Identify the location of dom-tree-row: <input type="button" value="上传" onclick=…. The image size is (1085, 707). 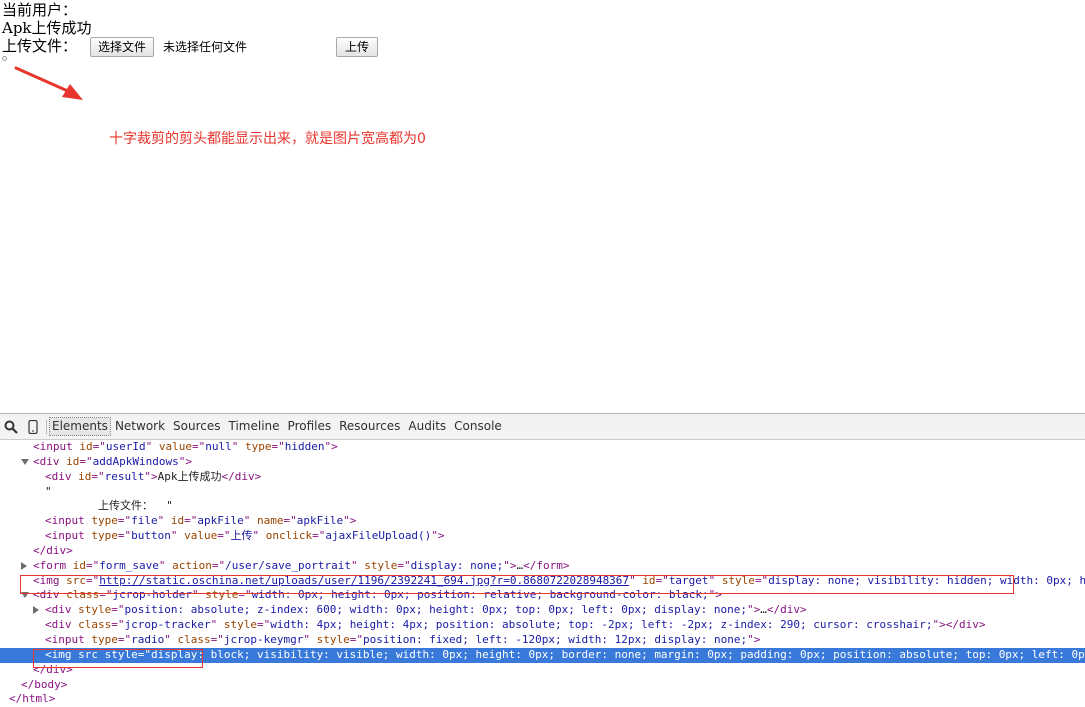
(542, 536).